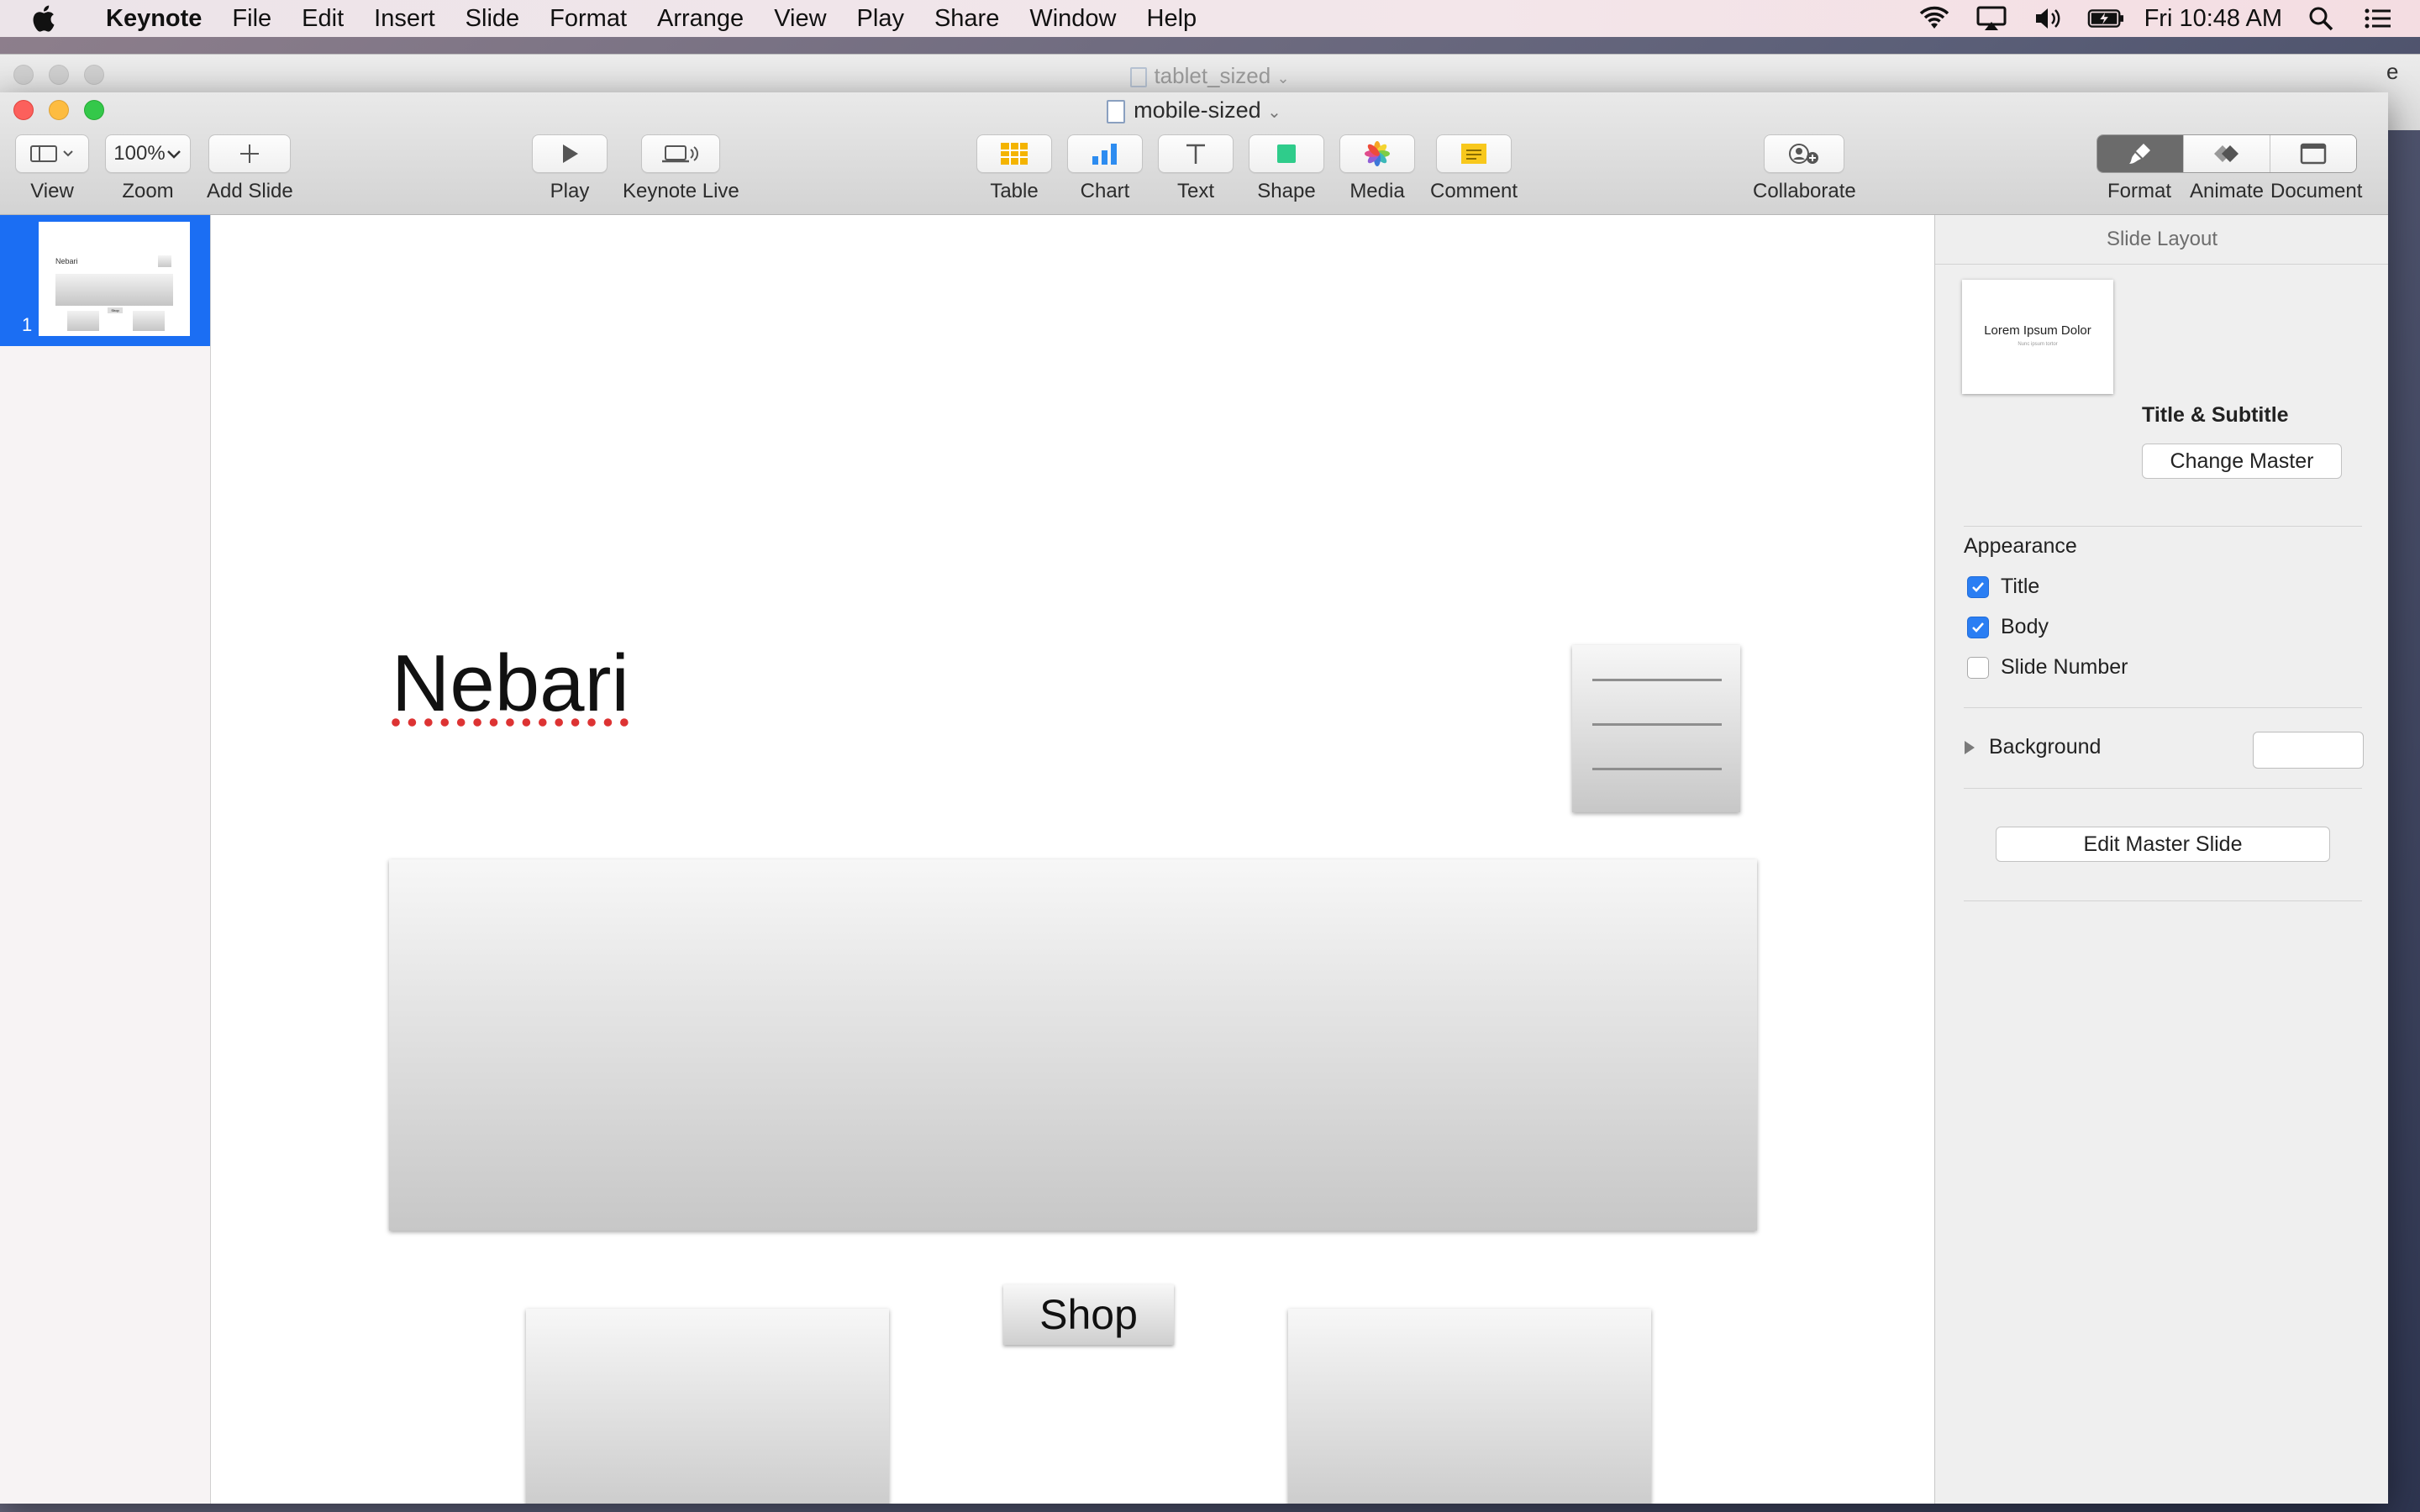 The height and width of the screenshot is (1512, 2420). What do you see at coordinates (1139, 77) in the screenshot?
I see `document-icon` at bounding box center [1139, 77].